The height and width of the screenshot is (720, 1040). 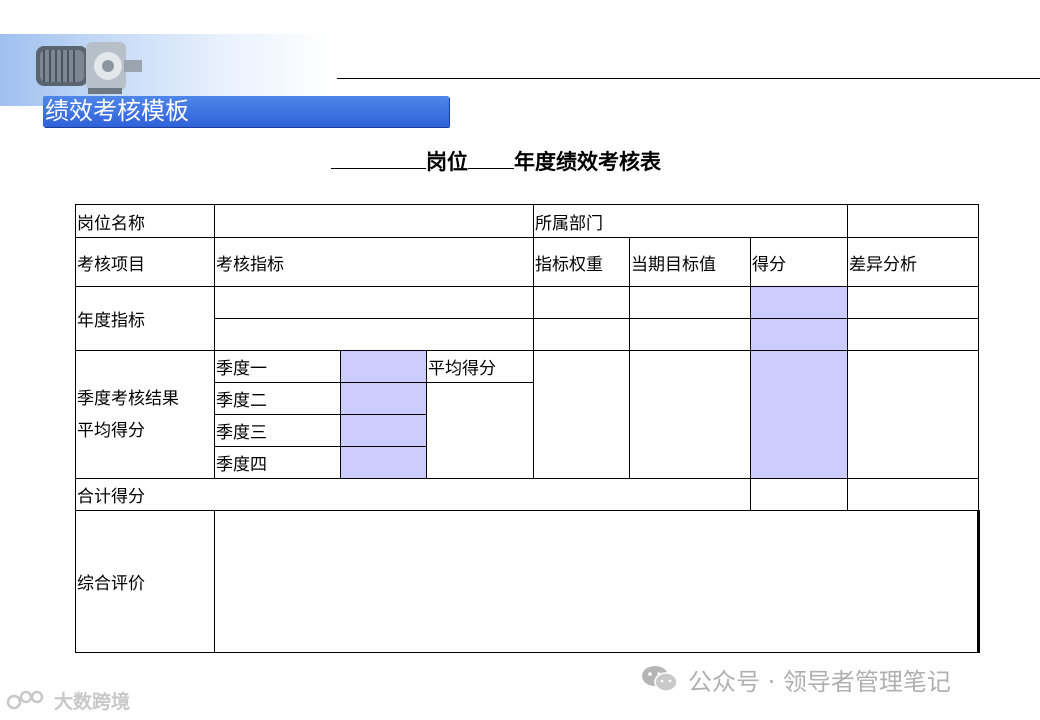 I want to click on quarter-3-score, so click(x=383, y=430).